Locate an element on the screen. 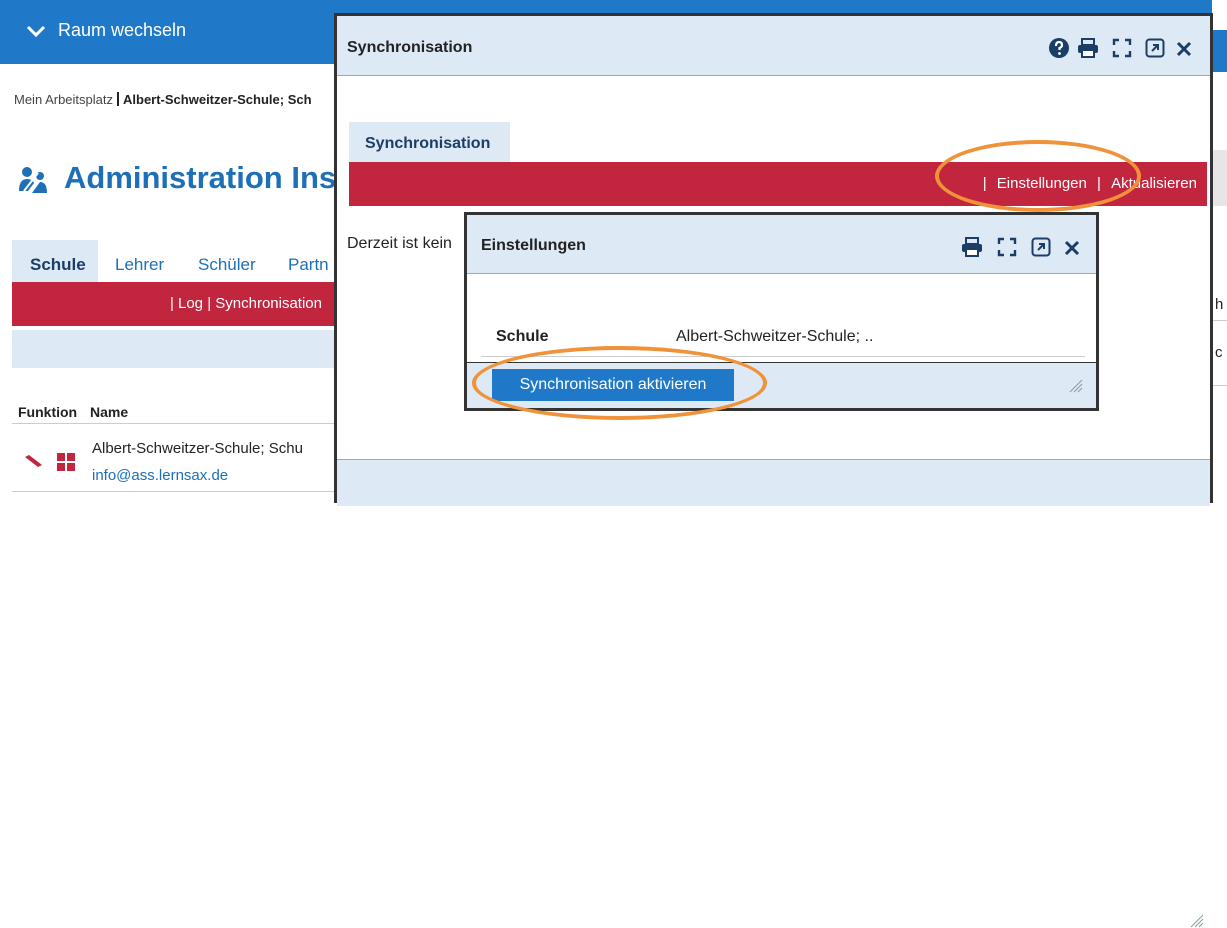  grid-menu-icon is located at coordinates (66, 462).